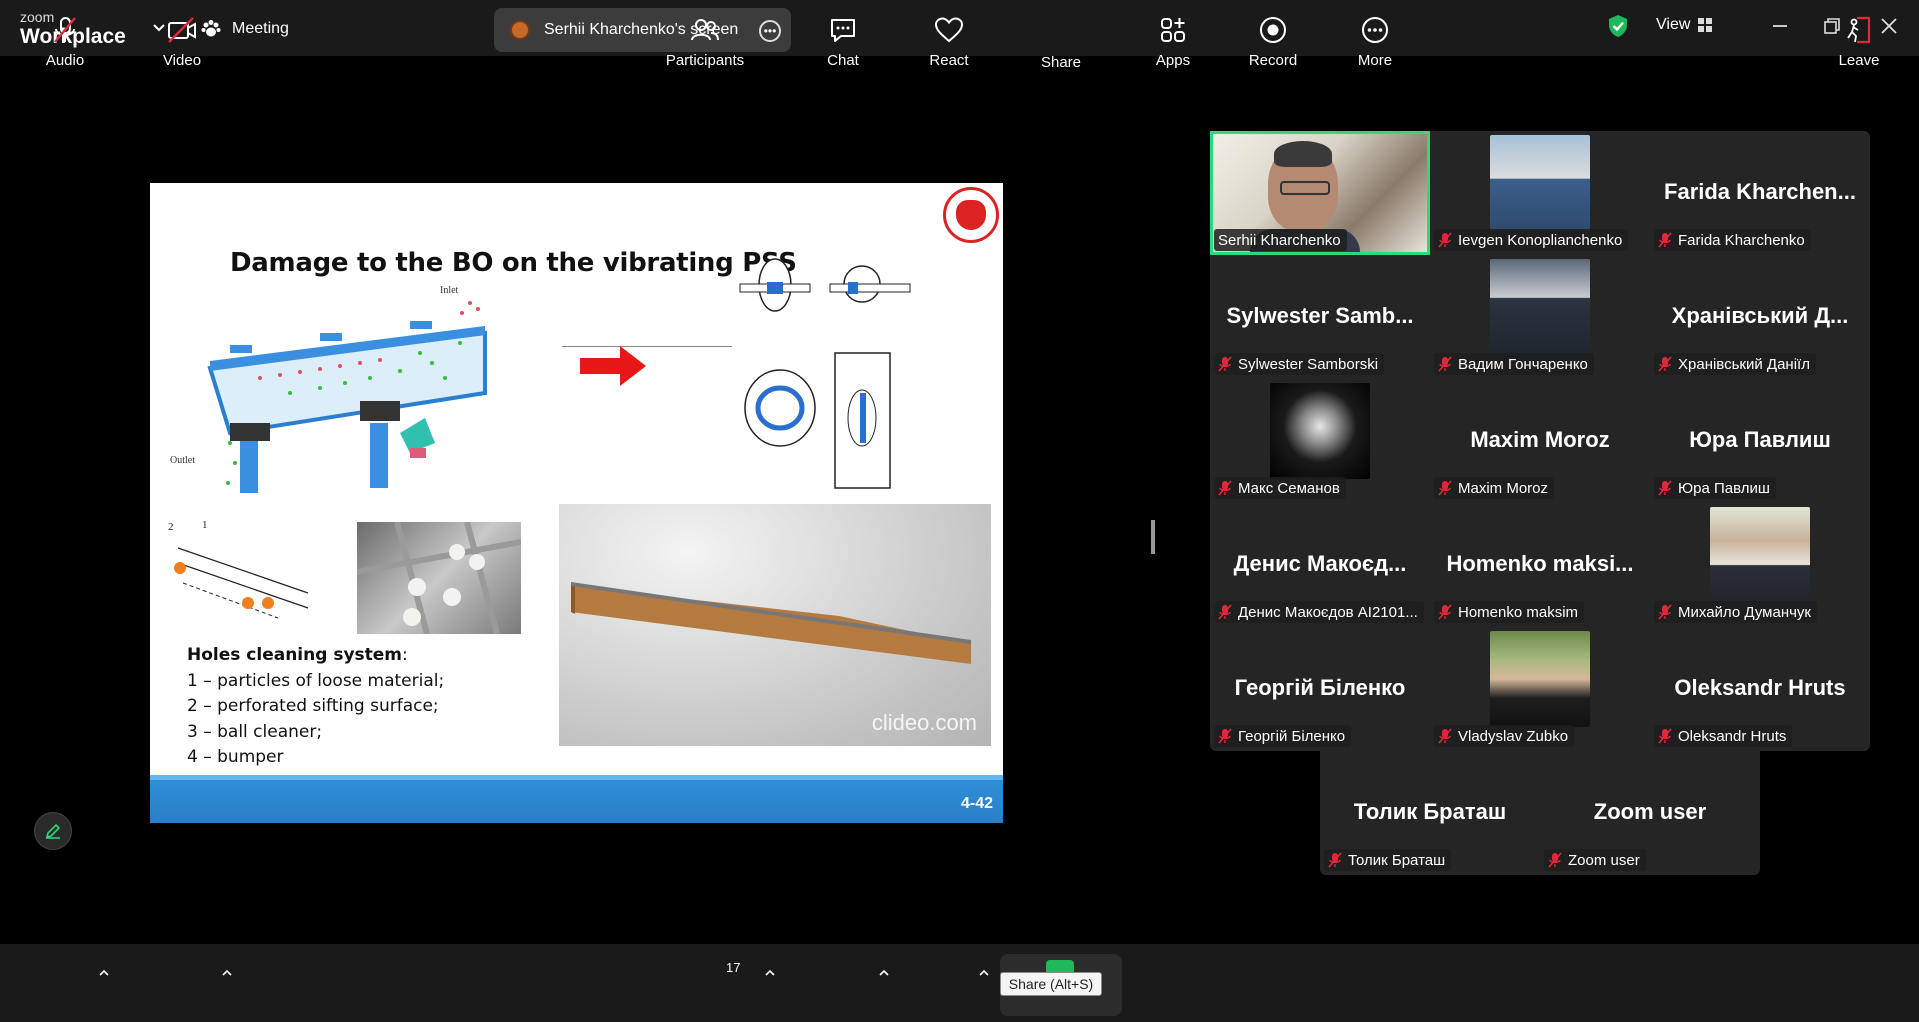  What do you see at coordinates (235, 757) in the screenshot?
I see `holes-item: 4 – bumper` at bounding box center [235, 757].